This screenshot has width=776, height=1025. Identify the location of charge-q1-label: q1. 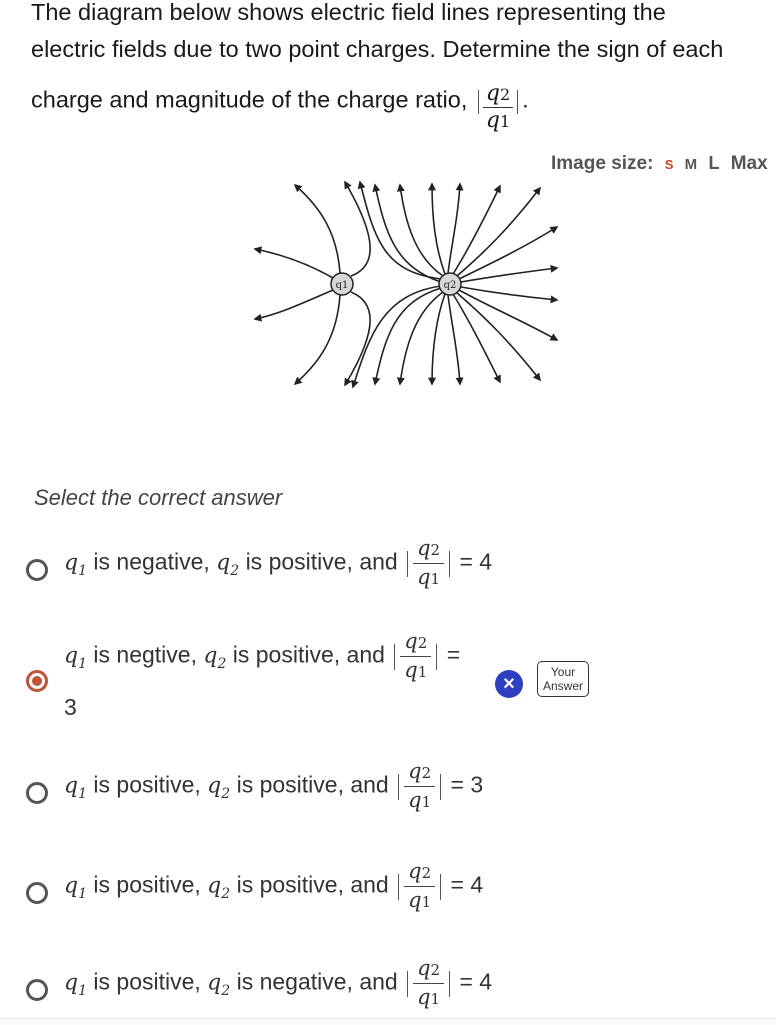
(342, 285).